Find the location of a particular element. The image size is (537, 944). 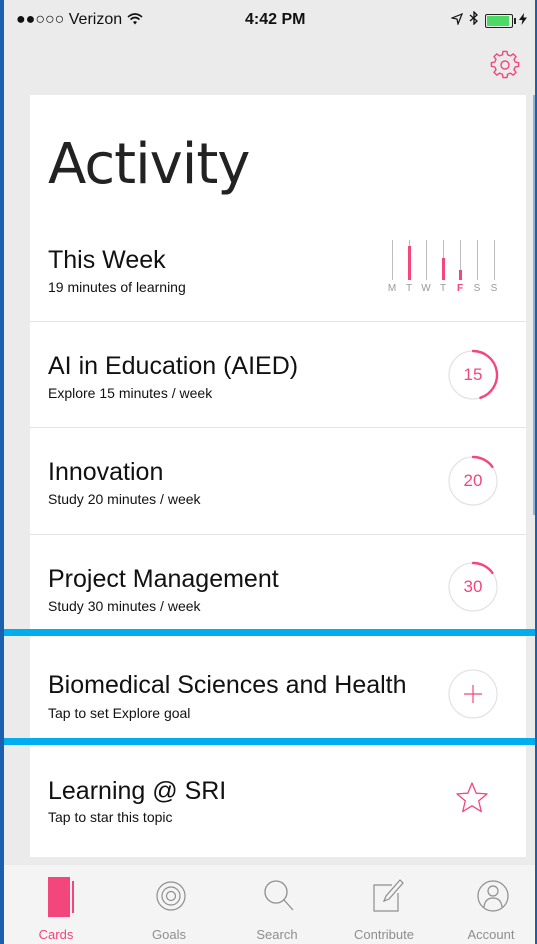

tab-contribute: Contribute is located at coordinates (384, 904).